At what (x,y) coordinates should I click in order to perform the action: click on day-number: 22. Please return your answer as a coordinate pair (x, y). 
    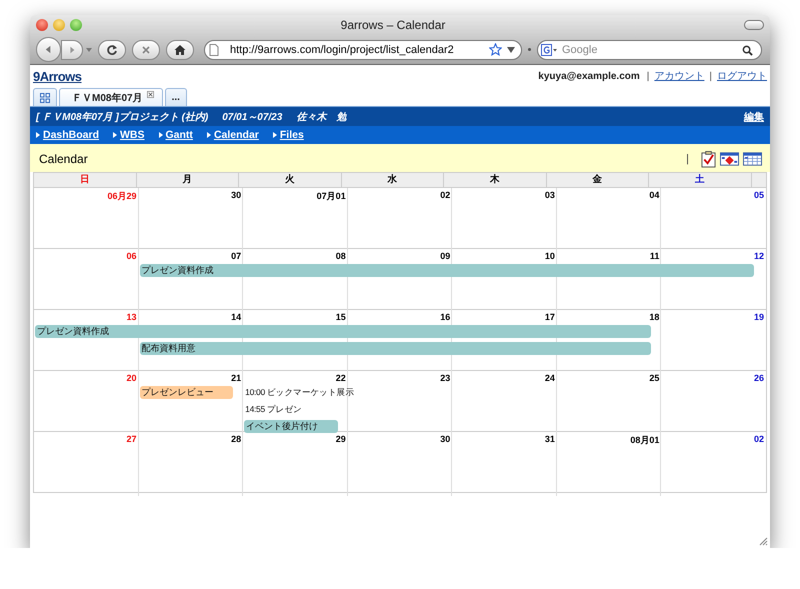
    Looking at the image, I should click on (340, 378).